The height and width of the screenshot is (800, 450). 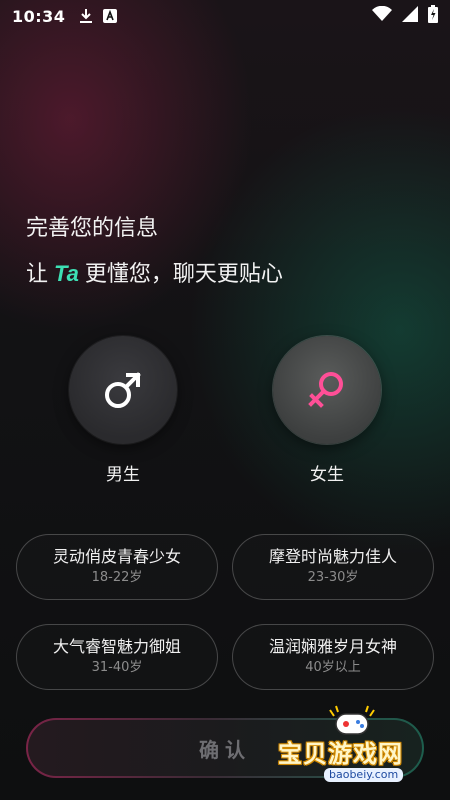 I want to click on age-option-31-40: 大气睿智魅力御姐 31-40岁, so click(x=117, y=657).